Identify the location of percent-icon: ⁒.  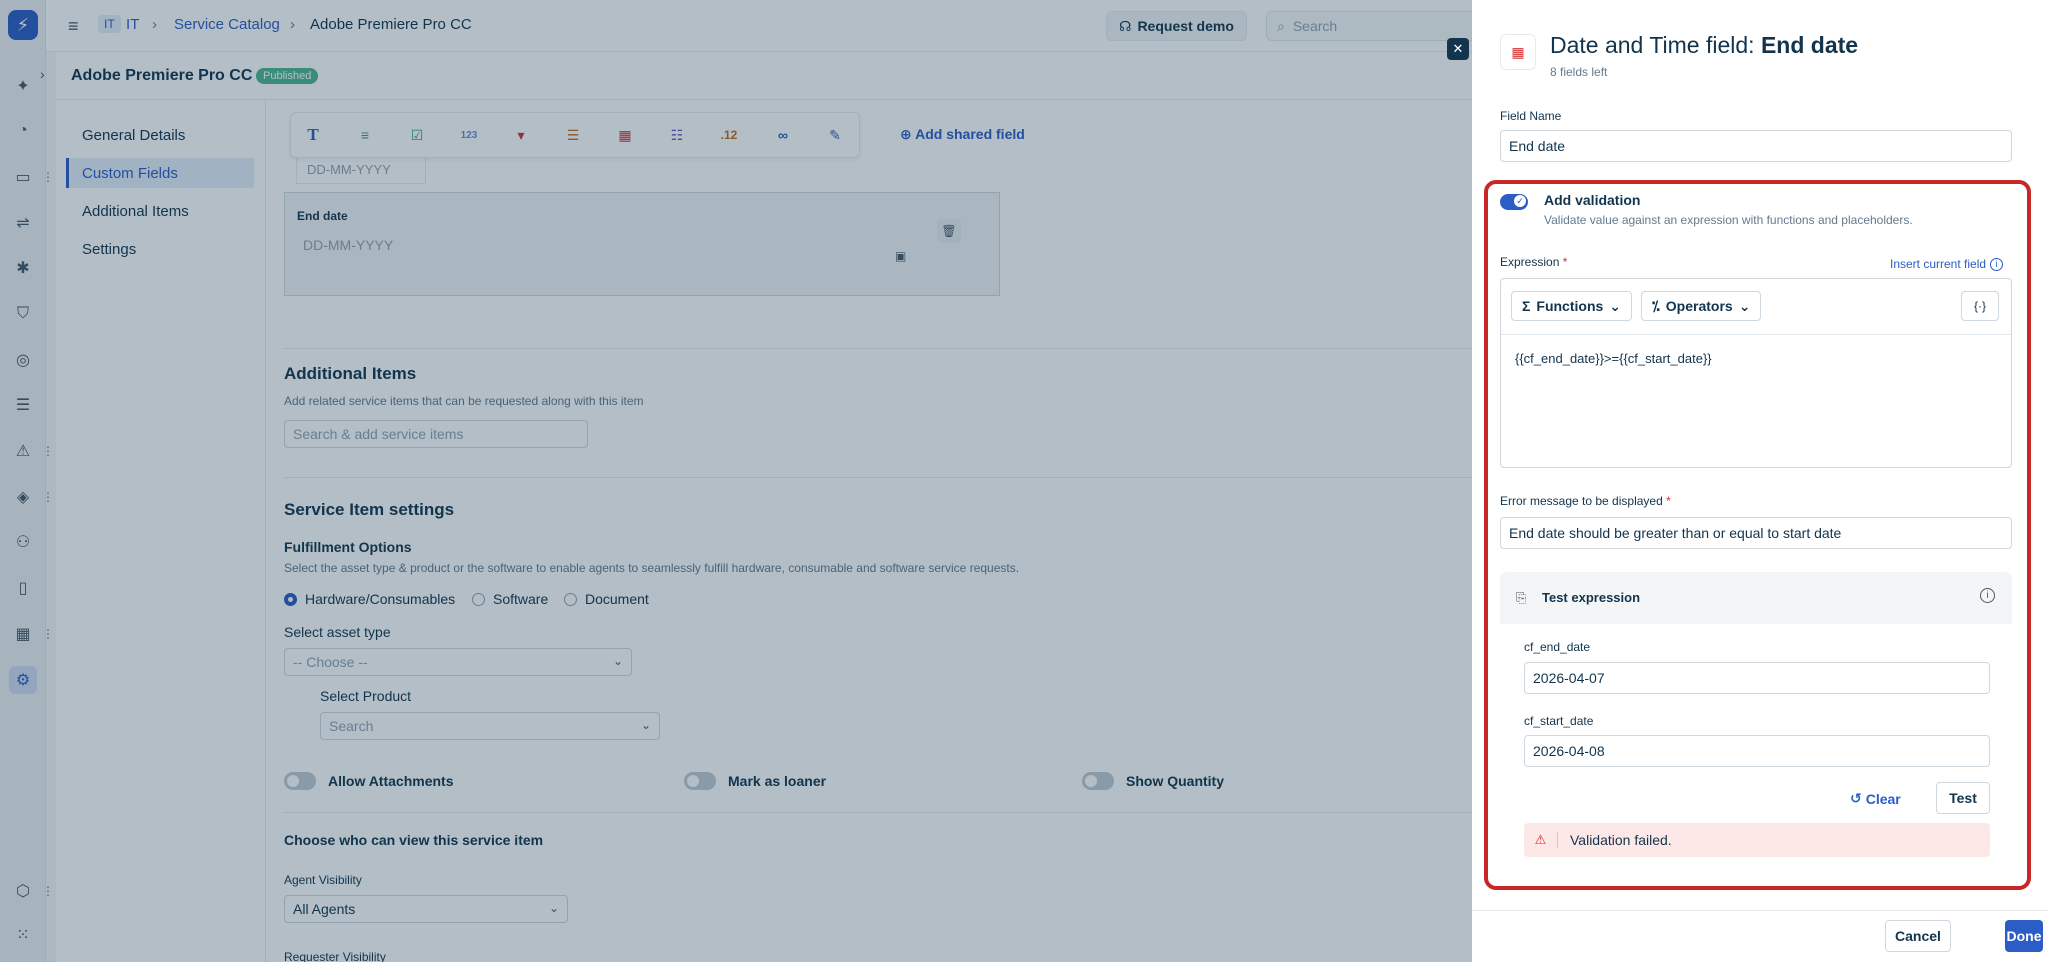
(1656, 305).